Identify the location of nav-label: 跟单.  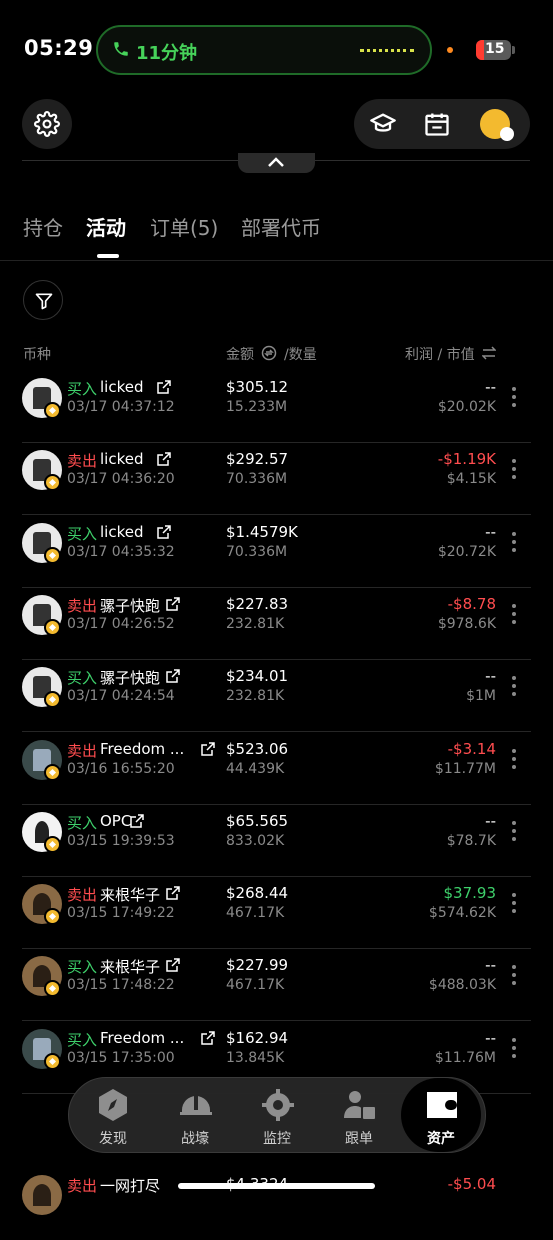
(359, 1139).